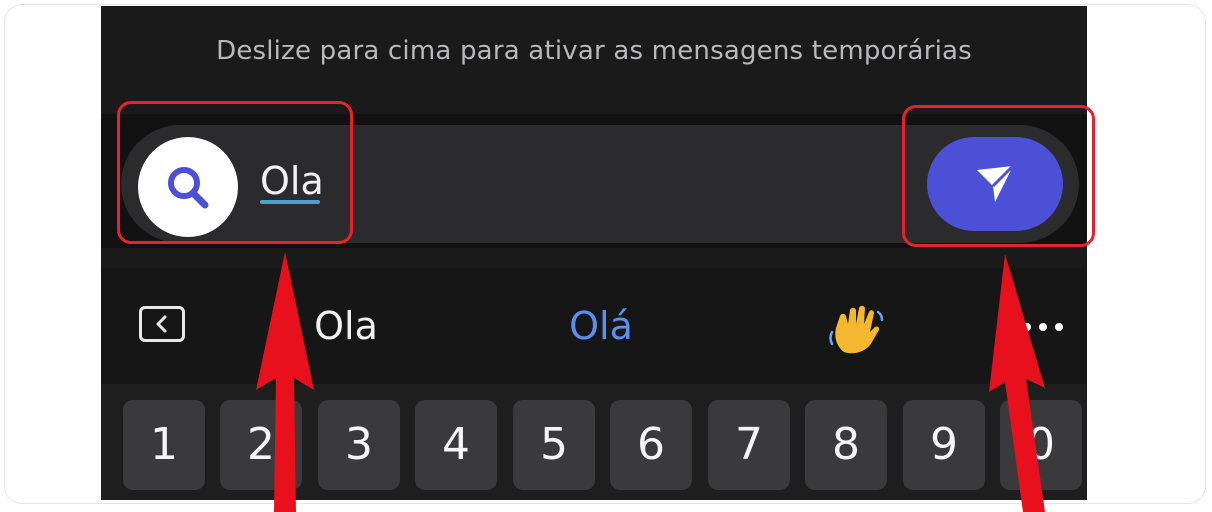 The image size is (1212, 512). Describe the element at coordinates (1017, 383) in the screenshot. I see `arrow-up-right` at that location.